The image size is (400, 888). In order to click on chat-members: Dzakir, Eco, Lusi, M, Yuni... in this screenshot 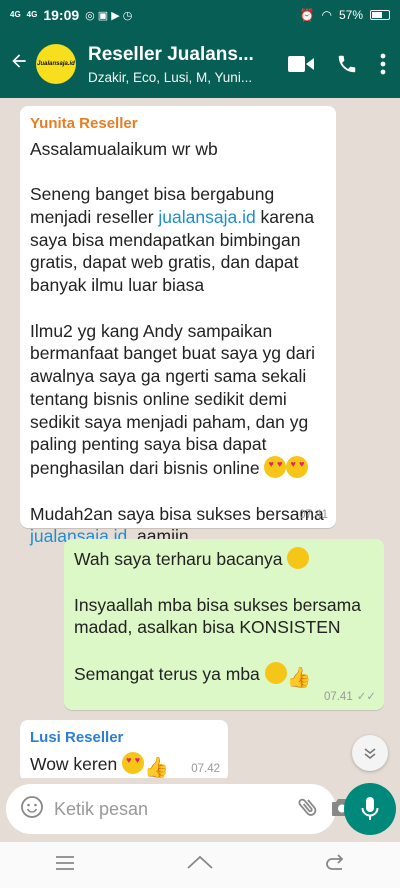, I will do `click(170, 77)`.